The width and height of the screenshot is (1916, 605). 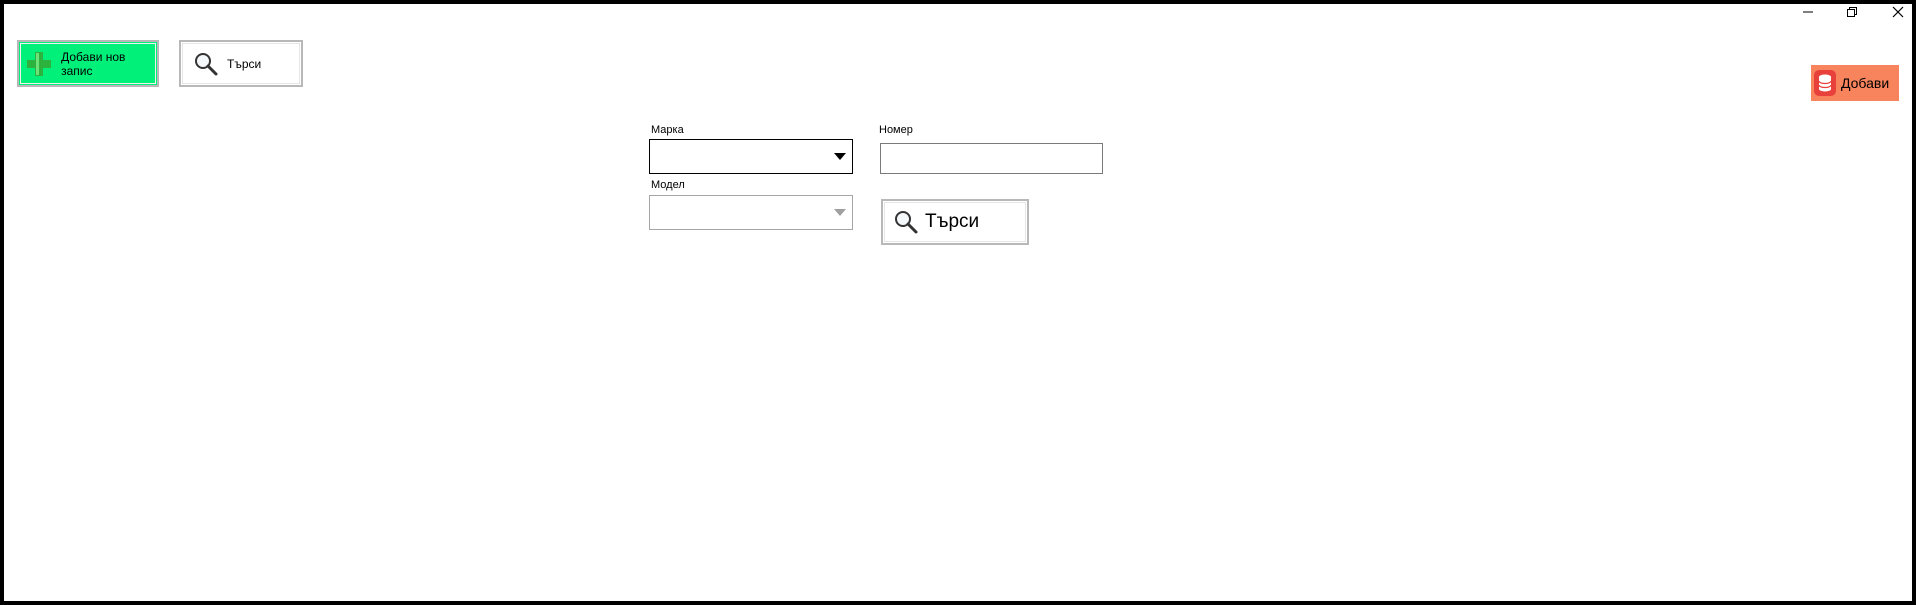 What do you see at coordinates (93, 63) in the screenshot?
I see `add-new-record-label: Добави нов запис` at bounding box center [93, 63].